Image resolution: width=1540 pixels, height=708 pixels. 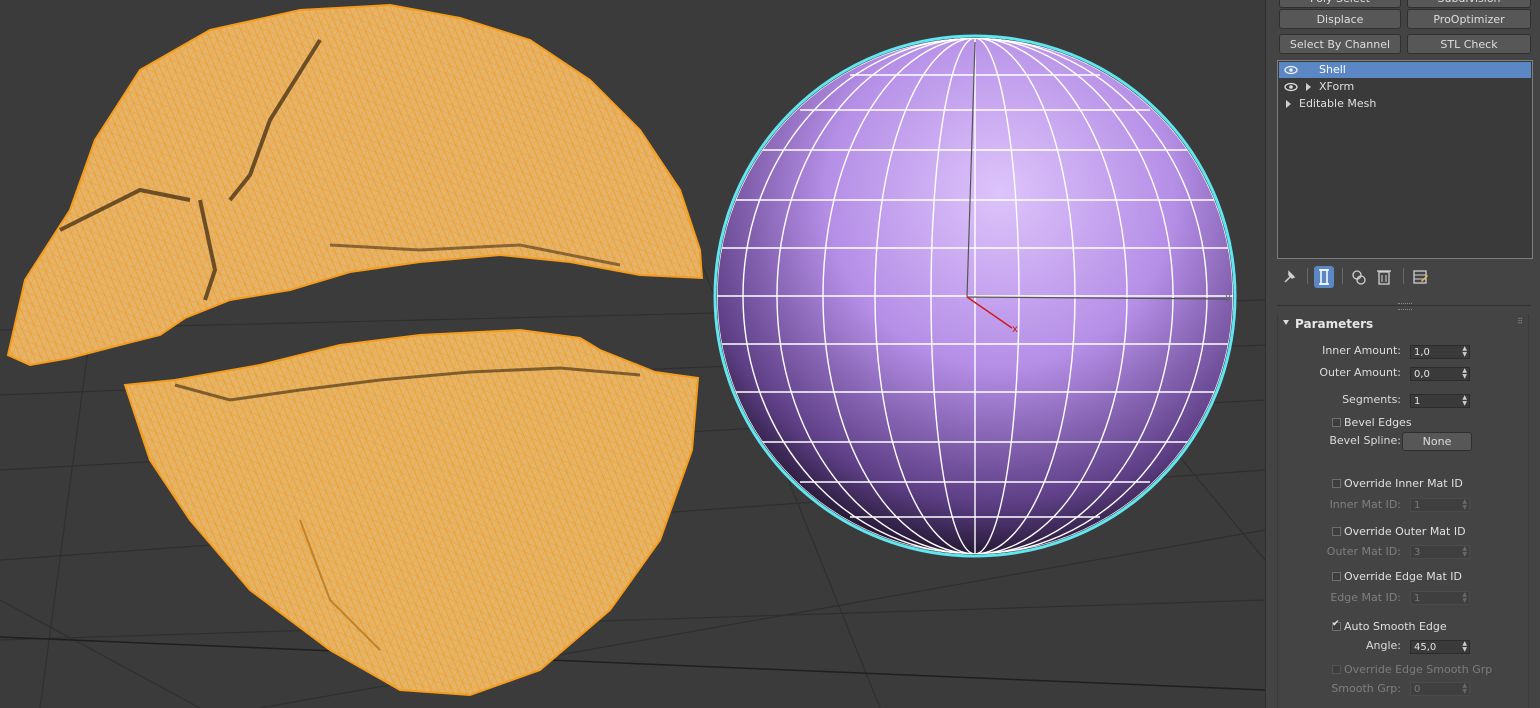 What do you see at coordinates (1440, 374) in the screenshot?
I see `outer-amount-spinner: 0,0 ▲ ▼` at bounding box center [1440, 374].